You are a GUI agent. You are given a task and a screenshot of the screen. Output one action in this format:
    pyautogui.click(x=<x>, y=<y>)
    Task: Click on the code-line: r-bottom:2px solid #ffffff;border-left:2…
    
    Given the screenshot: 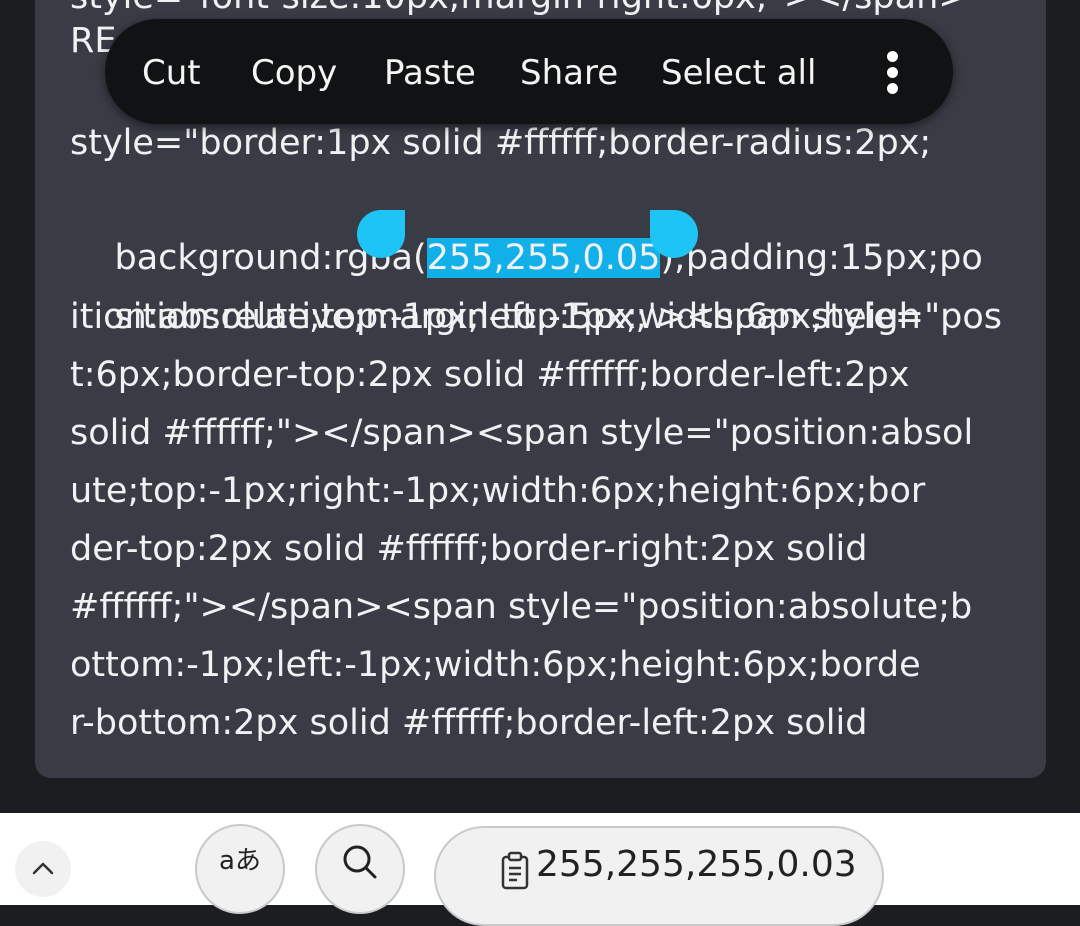 What is the action you would take?
    pyautogui.click(x=469, y=723)
    